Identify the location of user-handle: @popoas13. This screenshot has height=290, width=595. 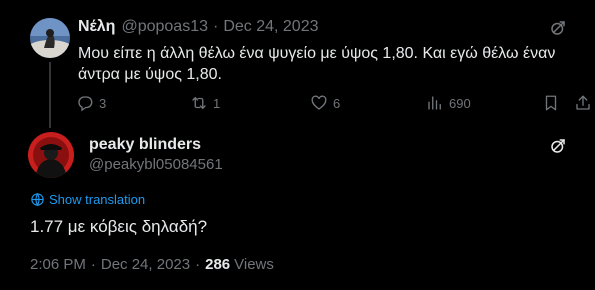
(164, 27).